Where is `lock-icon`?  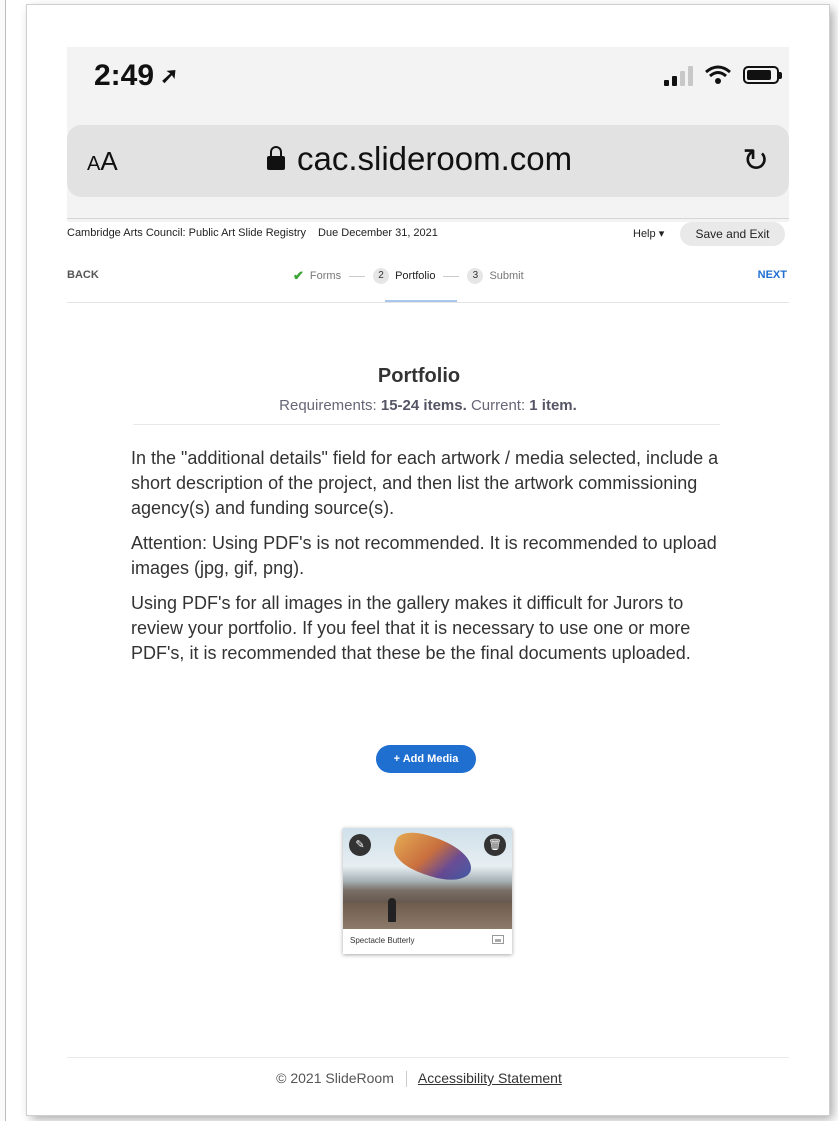
lock-icon is located at coordinates (276, 158).